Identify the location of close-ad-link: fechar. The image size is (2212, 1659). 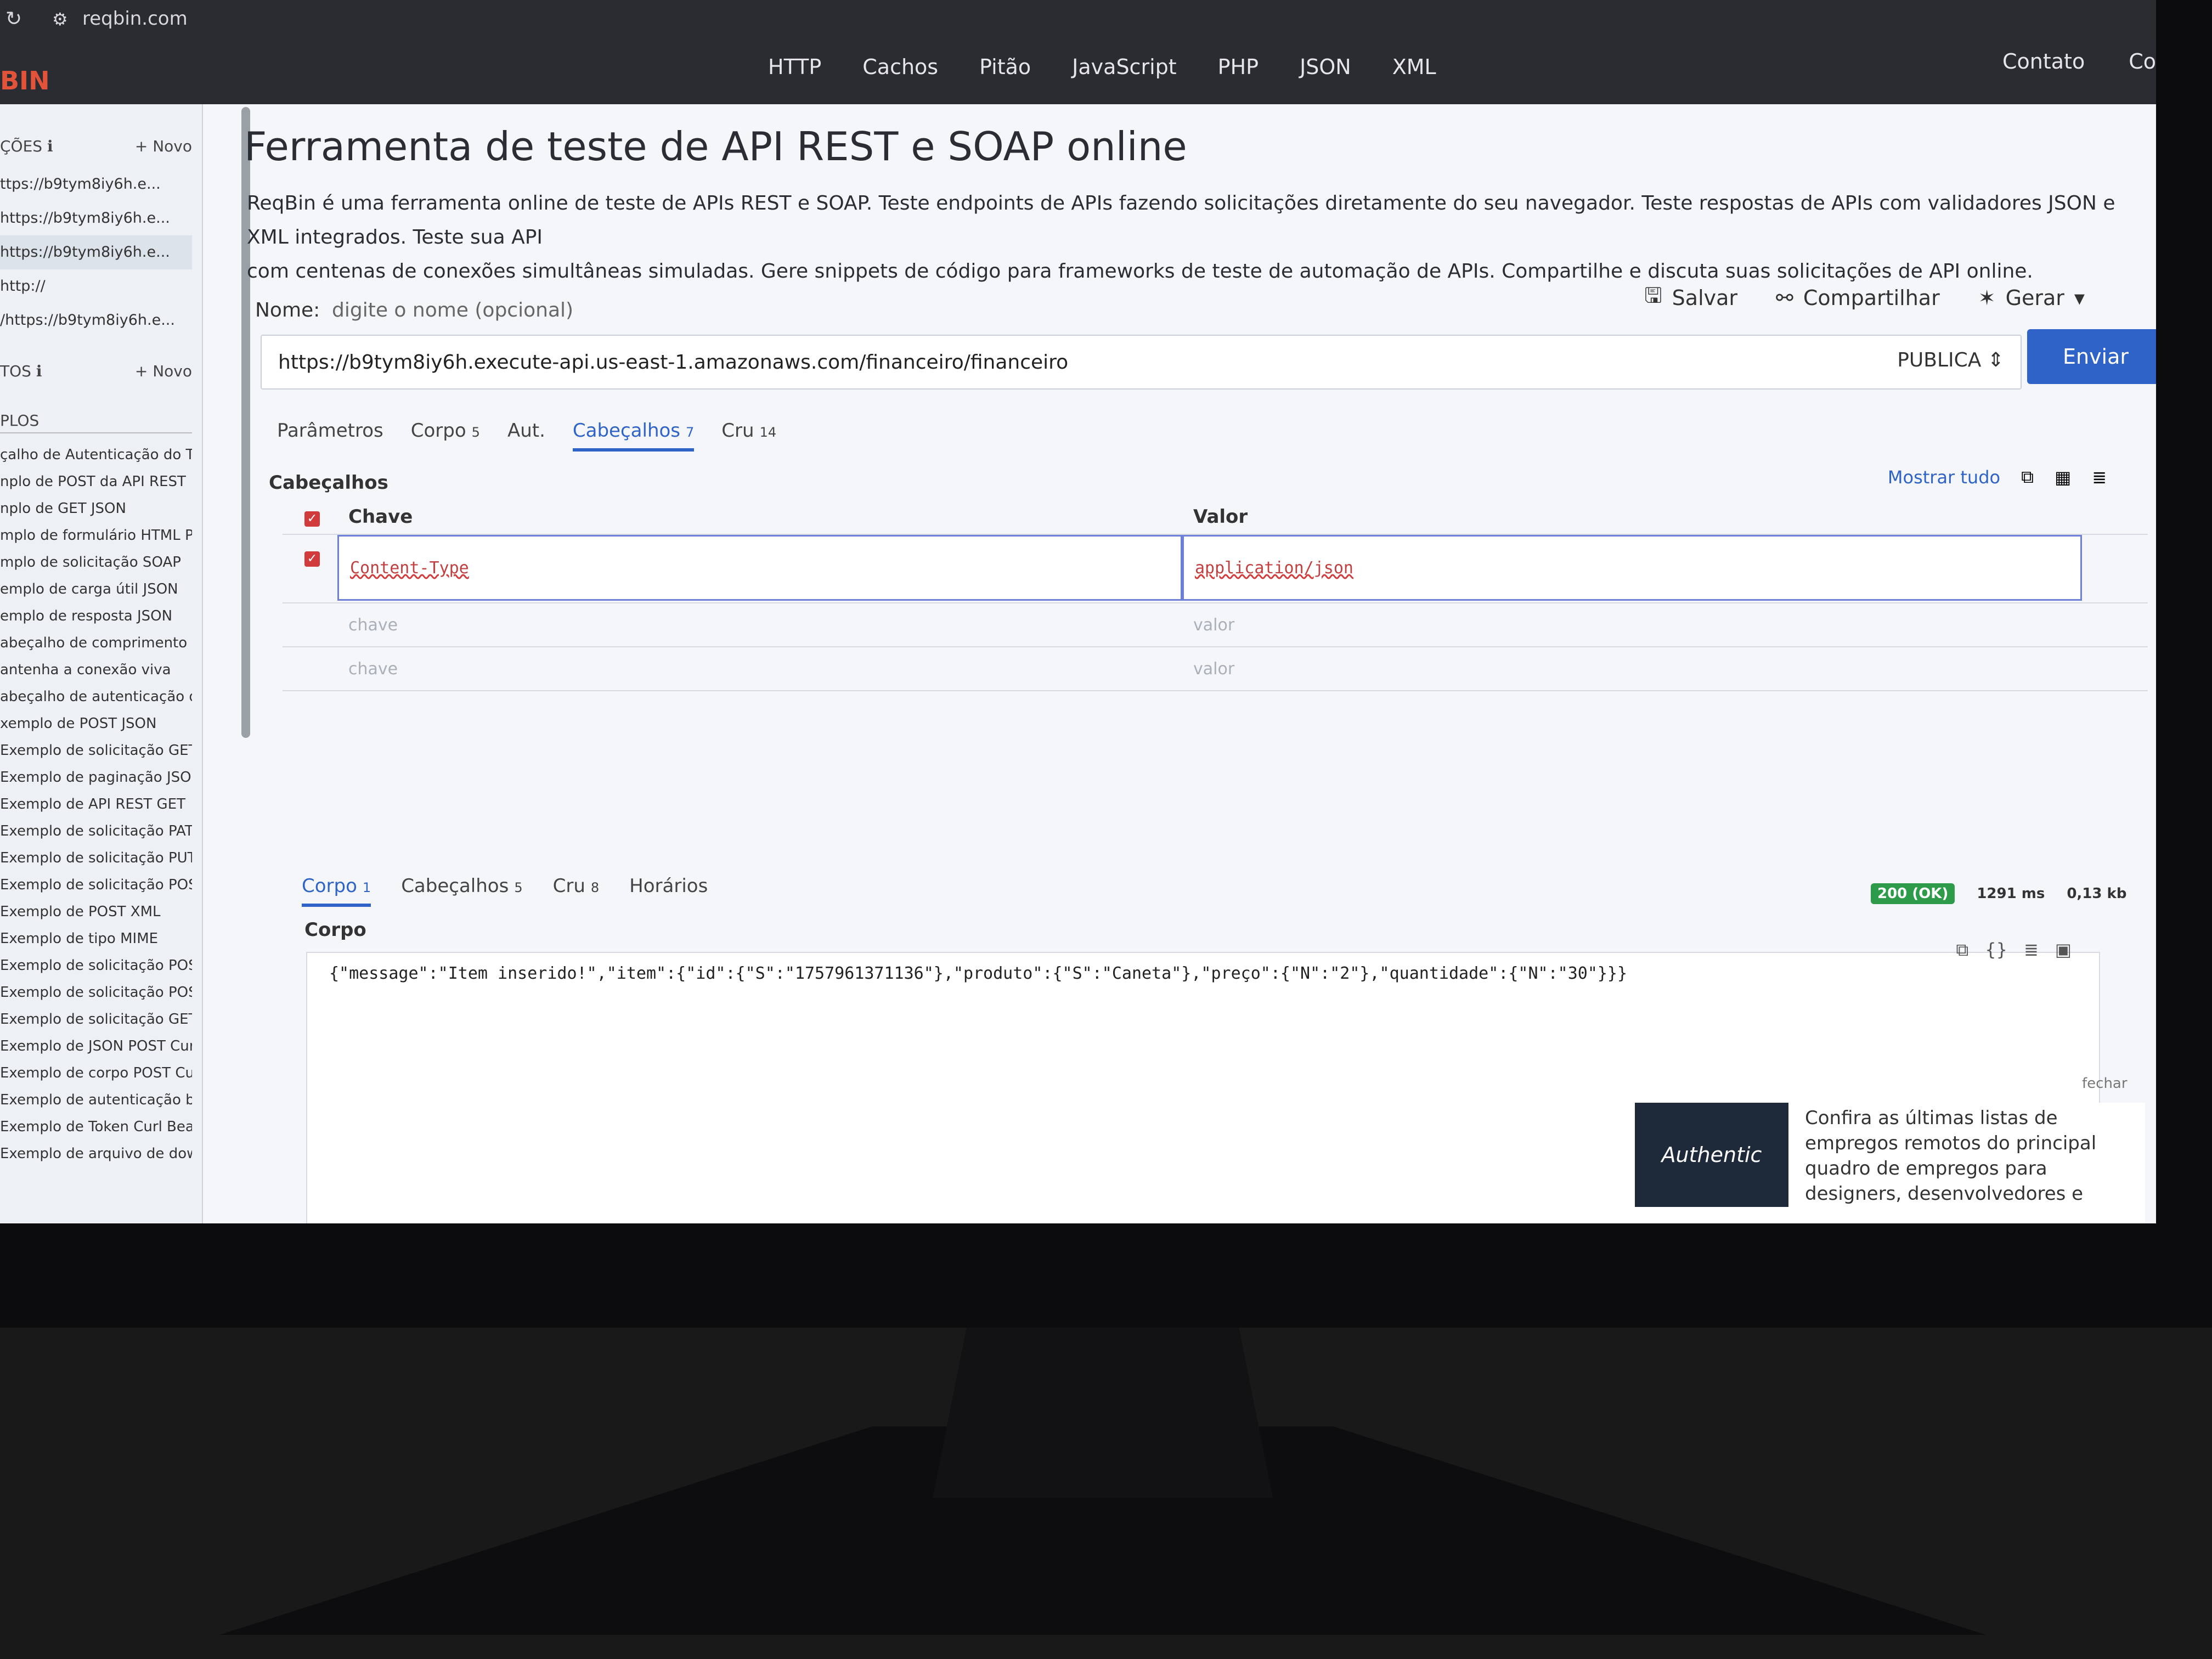
(2105, 1083).